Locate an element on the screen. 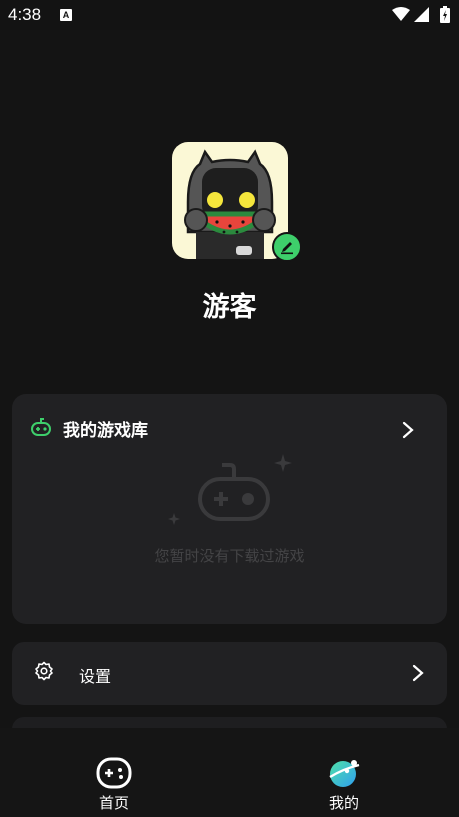  status-time: 4:38 is located at coordinates (25, 14).